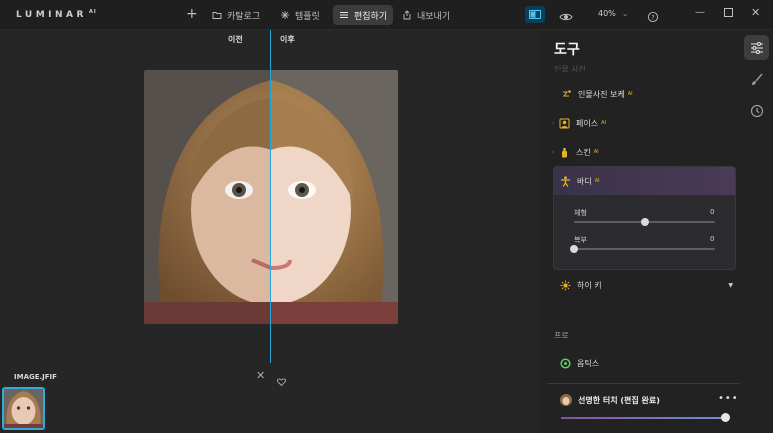 The width and height of the screenshot is (773, 433). What do you see at coordinates (725, 417) in the screenshot?
I see `preset-amount-handle` at bounding box center [725, 417].